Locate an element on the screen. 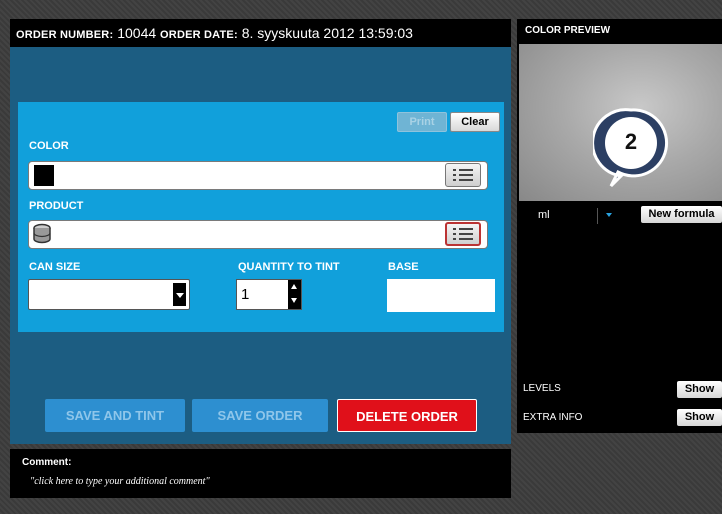 Image resolution: width=722 pixels, height=514 pixels. order-number-value: 10044 is located at coordinates (137, 33).